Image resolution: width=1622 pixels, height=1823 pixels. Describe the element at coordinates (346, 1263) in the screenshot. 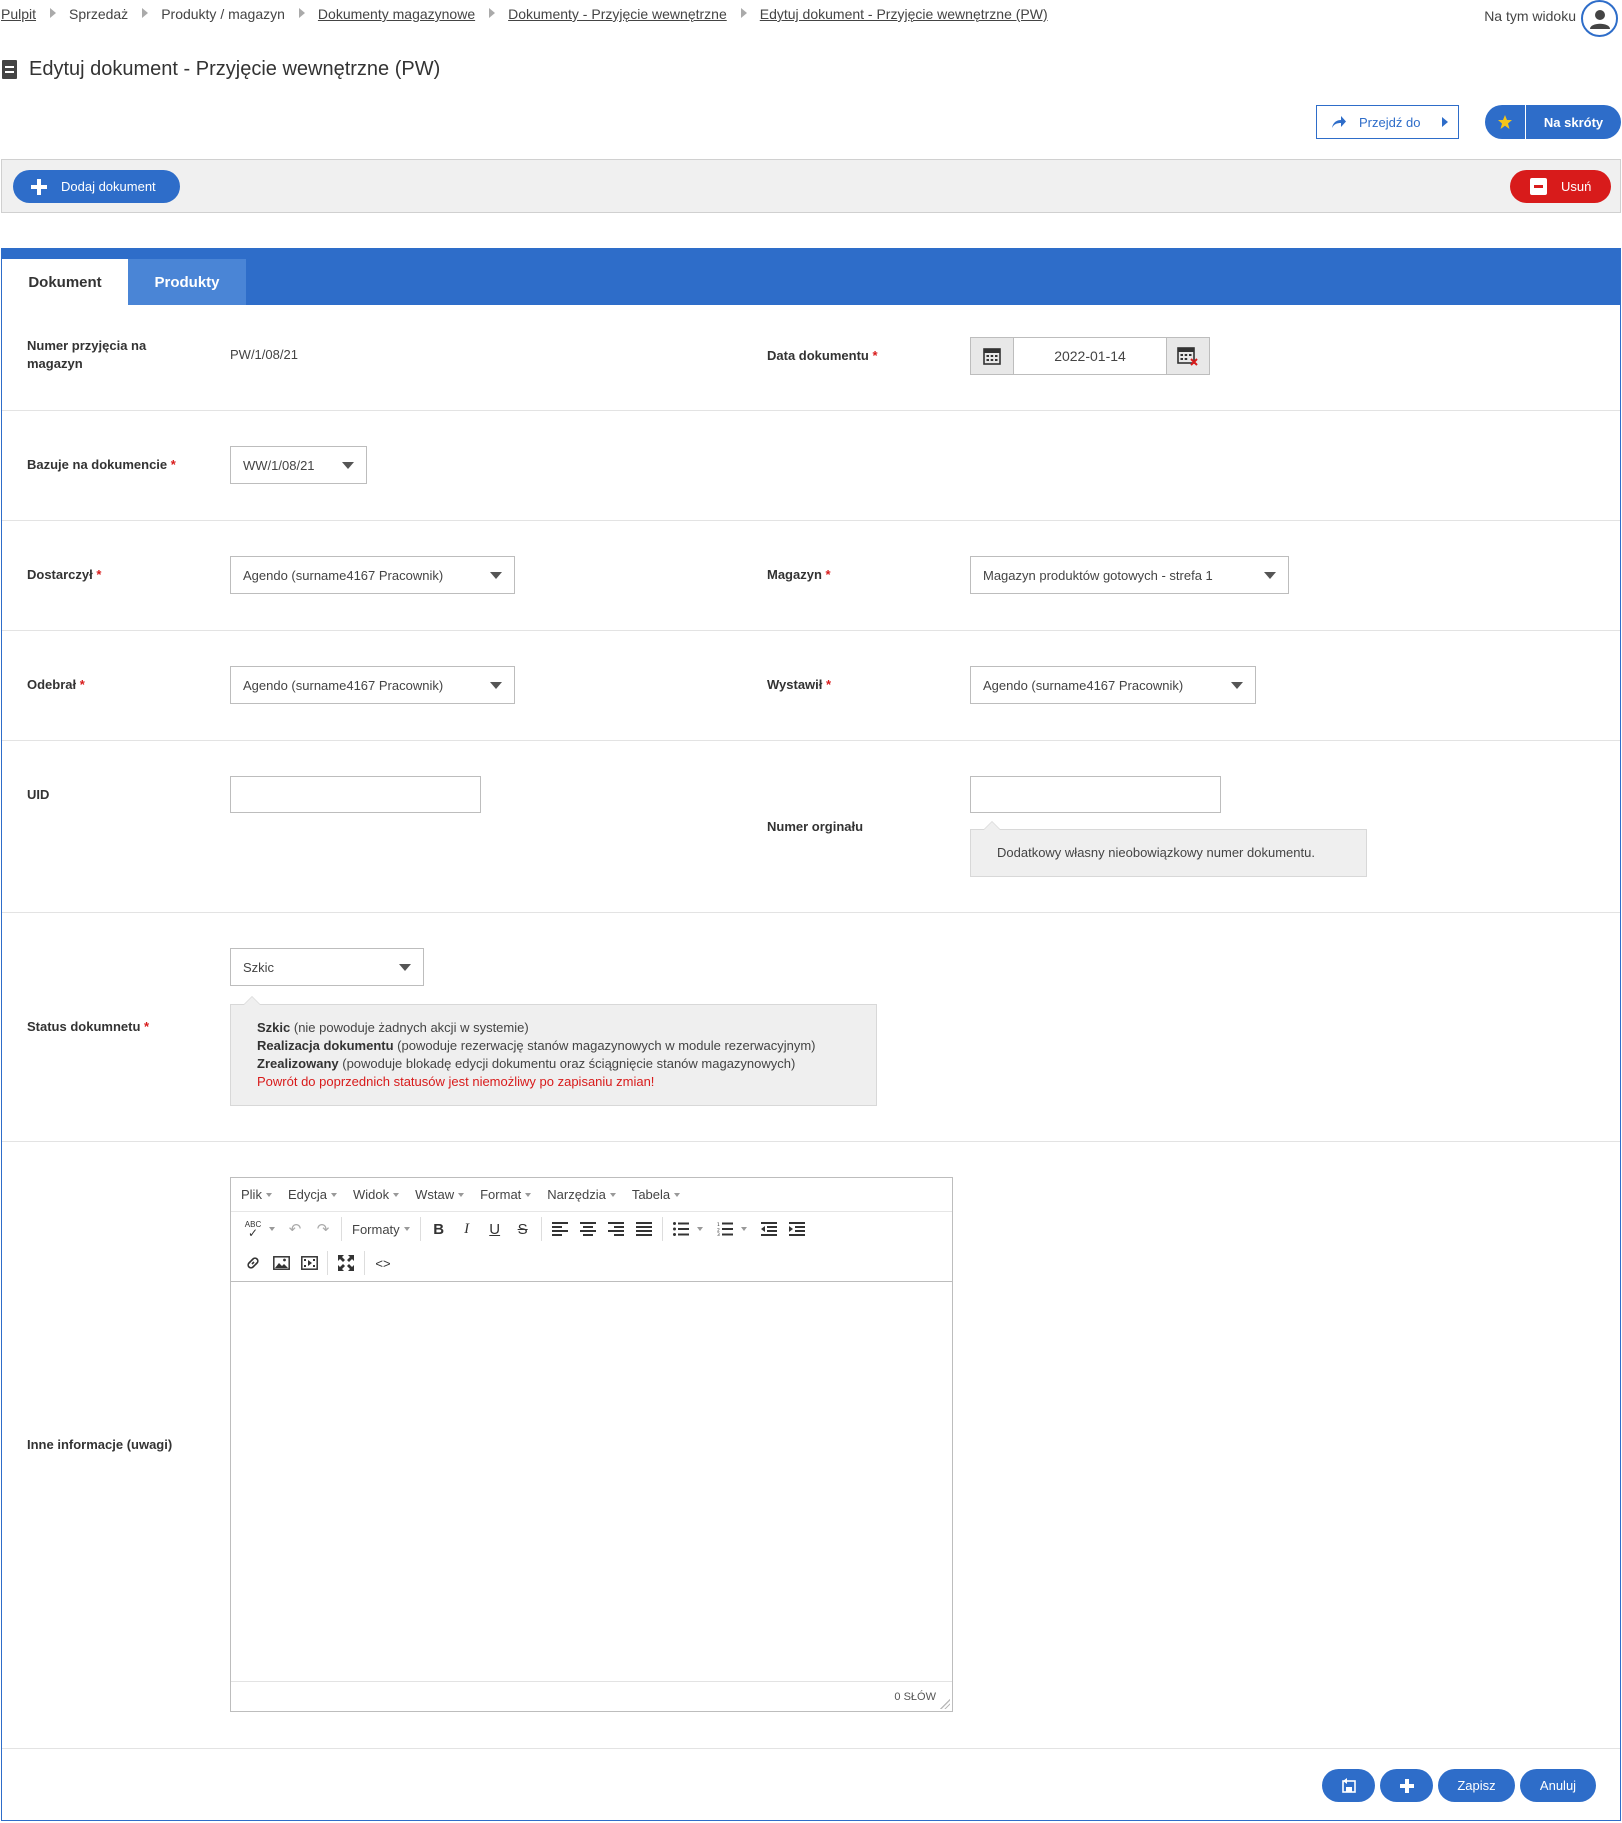

I see `fullscreen-icon` at that location.